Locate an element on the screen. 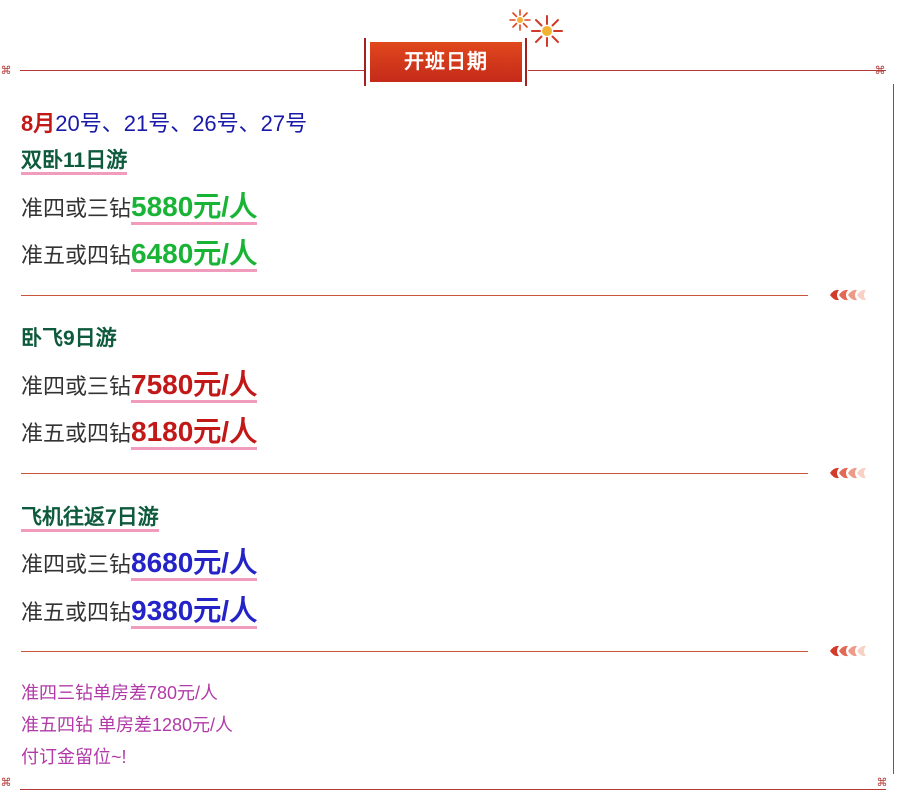 The width and height of the screenshot is (914, 804). note-single-room-4: 准四三钻单房差780元/人 is located at coordinates (120, 693).